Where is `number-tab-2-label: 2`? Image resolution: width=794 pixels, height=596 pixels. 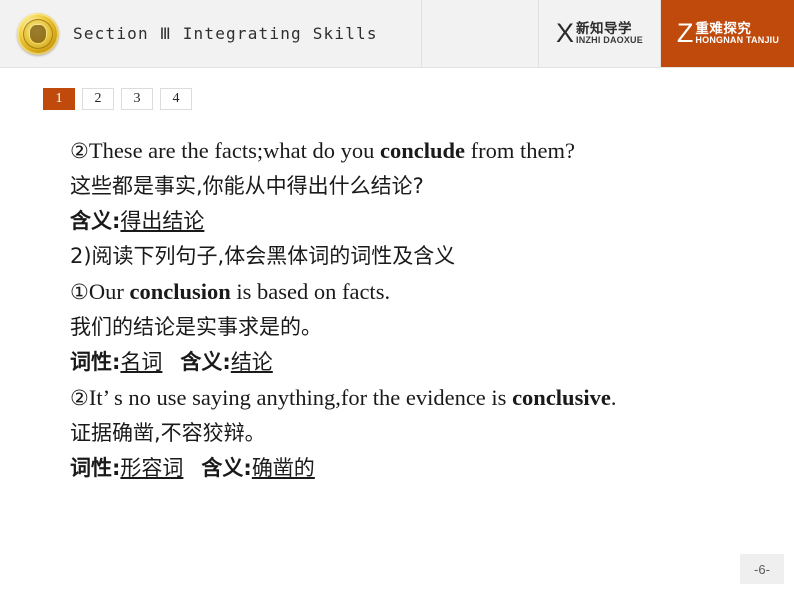 number-tab-2-label: 2 is located at coordinates (98, 98).